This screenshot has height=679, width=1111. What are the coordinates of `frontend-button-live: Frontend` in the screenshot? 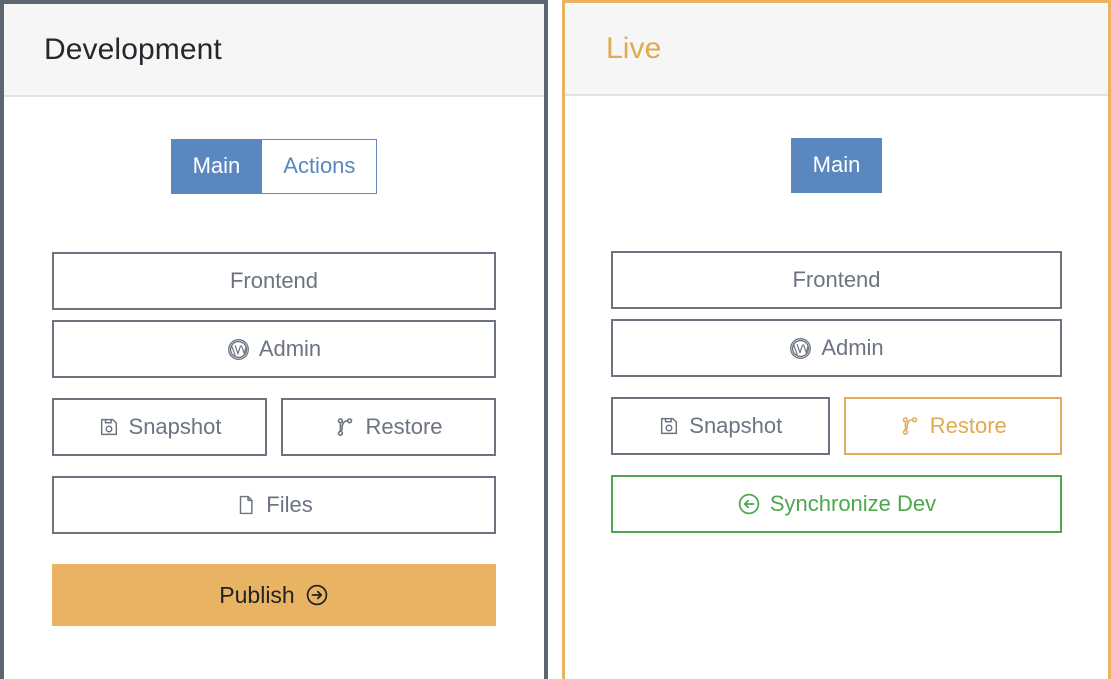 It's located at (836, 280).